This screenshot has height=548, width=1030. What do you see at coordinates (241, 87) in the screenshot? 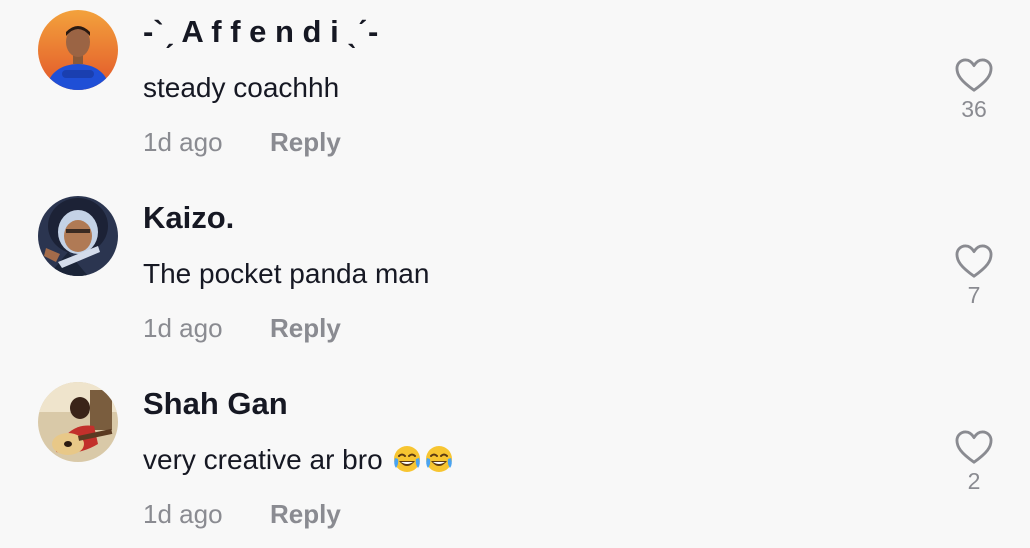
I see `comment-text: steady coachhh` at bounding box center [241, 87].